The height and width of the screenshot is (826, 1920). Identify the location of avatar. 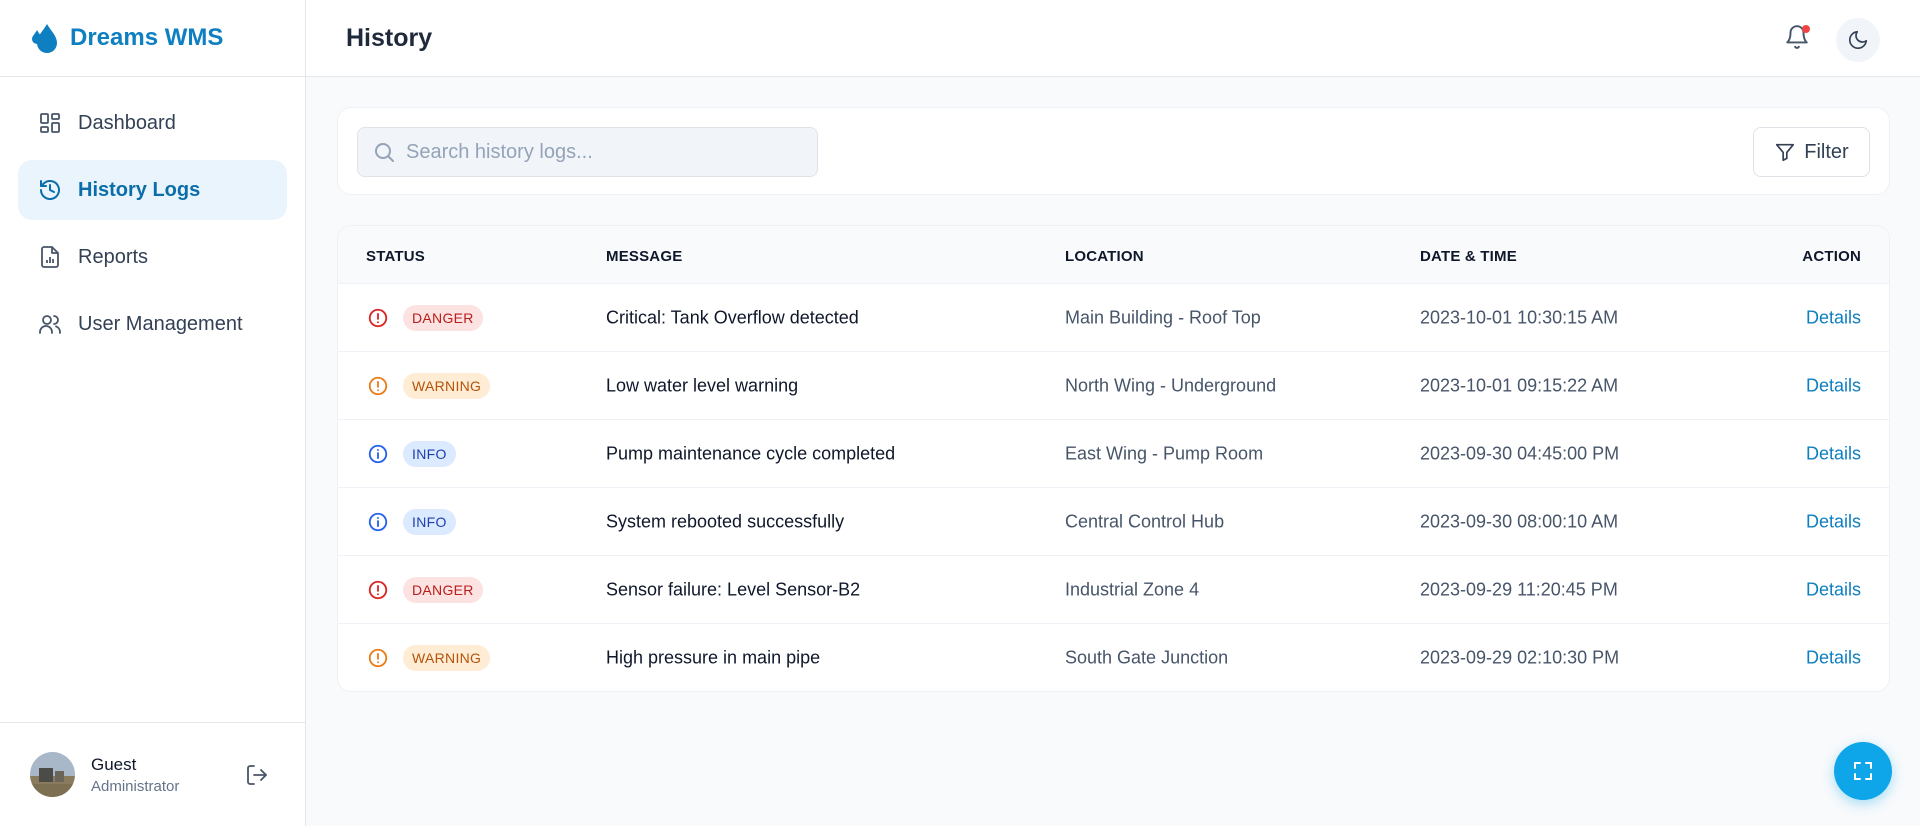
(52, 774).